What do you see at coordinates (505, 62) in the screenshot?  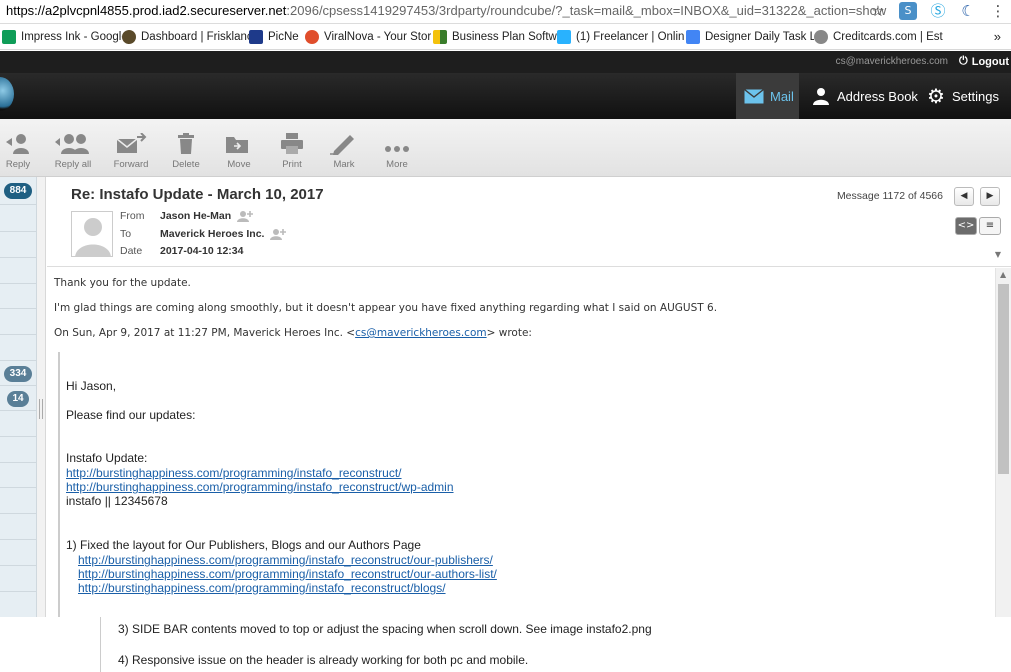 I see `app-topbar: cs@maverickheroes.com ⏻ Logout` at bounding box center [505, 62].